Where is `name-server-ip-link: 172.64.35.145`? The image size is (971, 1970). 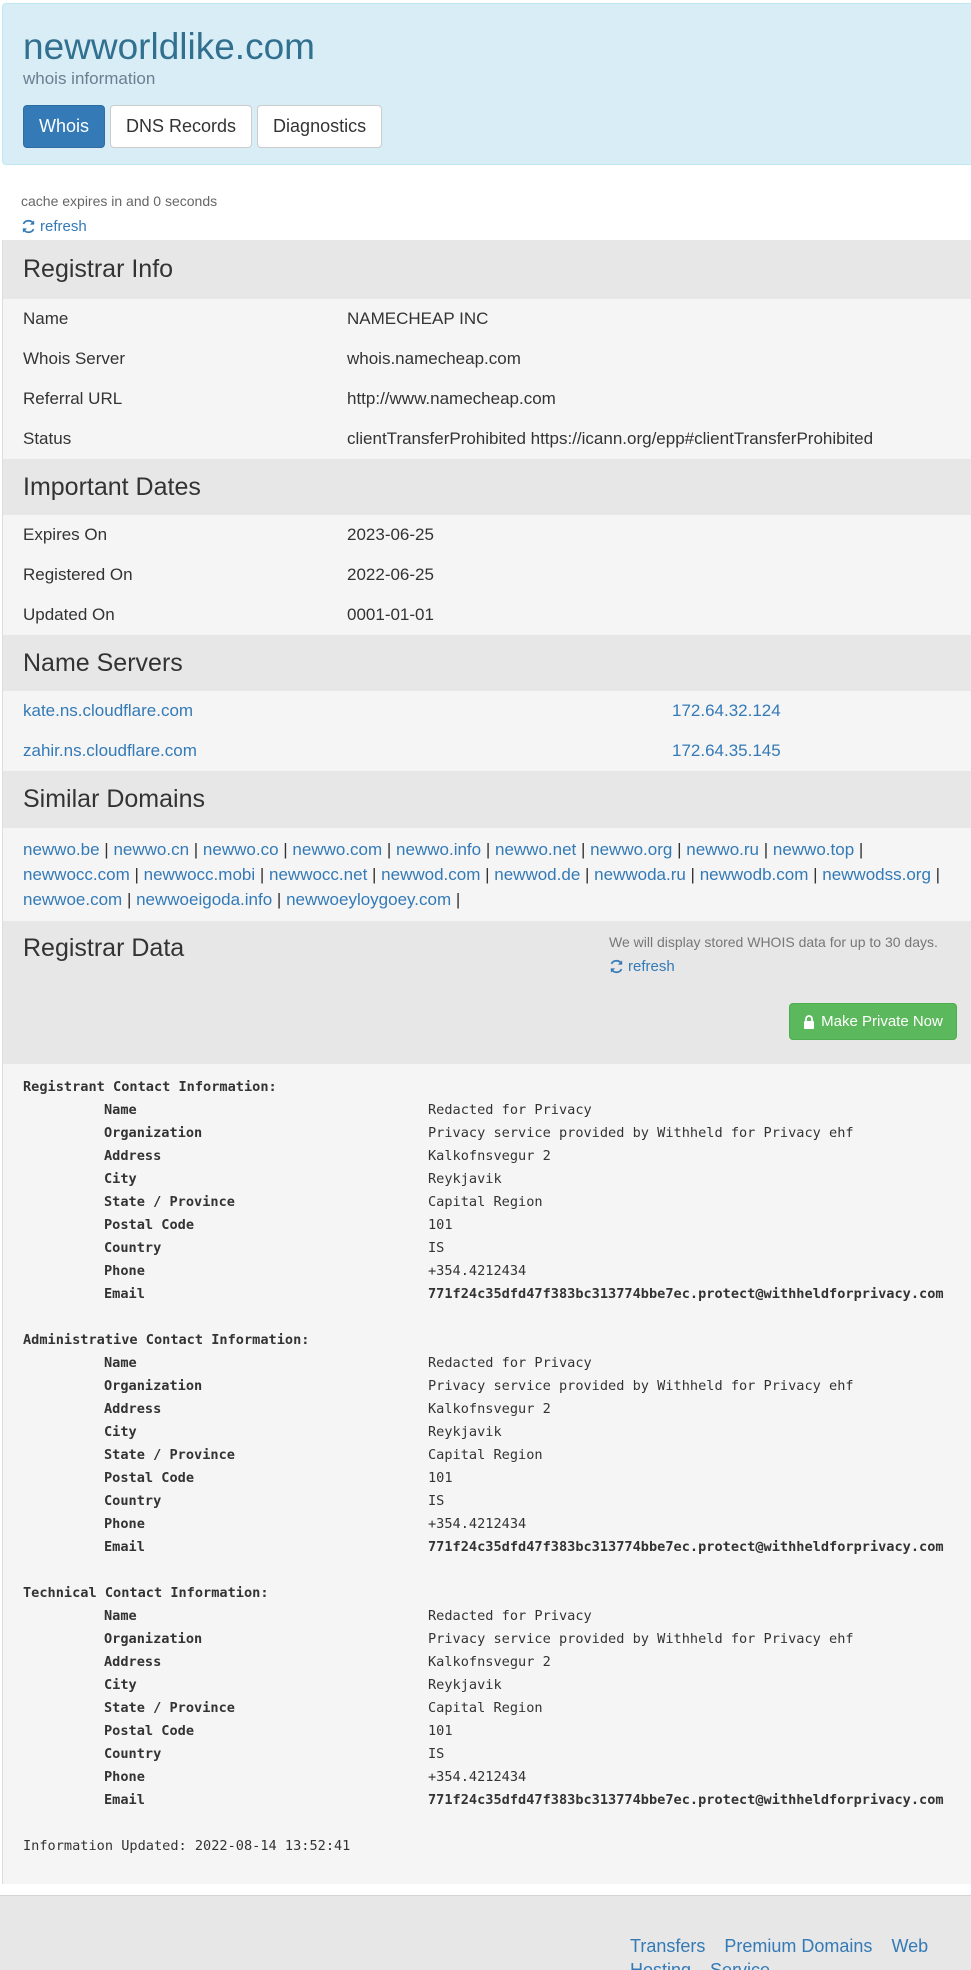 name-server-ip-link: 172.64.35.145 is located at coordinates (726, 751).